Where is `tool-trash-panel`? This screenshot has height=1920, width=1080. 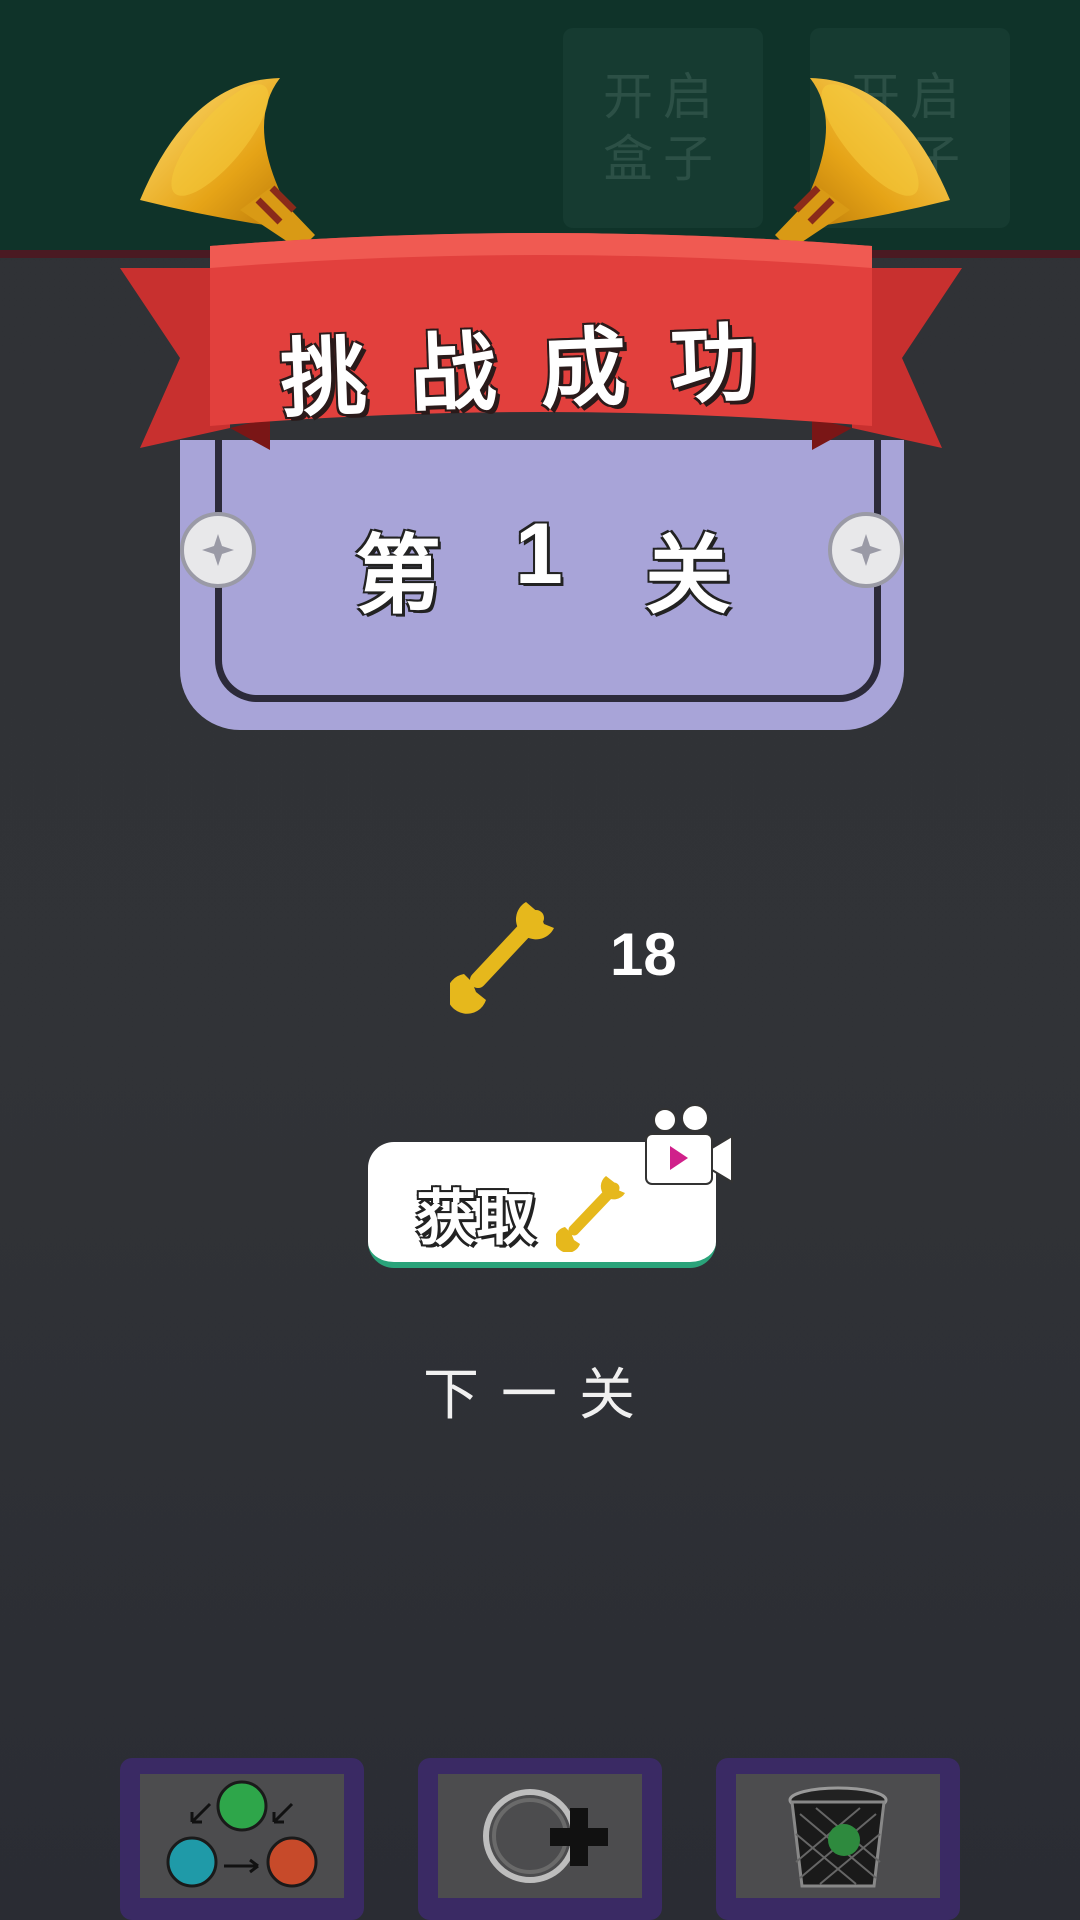 tool-trash-panel is located at coordinates (838, 1836).